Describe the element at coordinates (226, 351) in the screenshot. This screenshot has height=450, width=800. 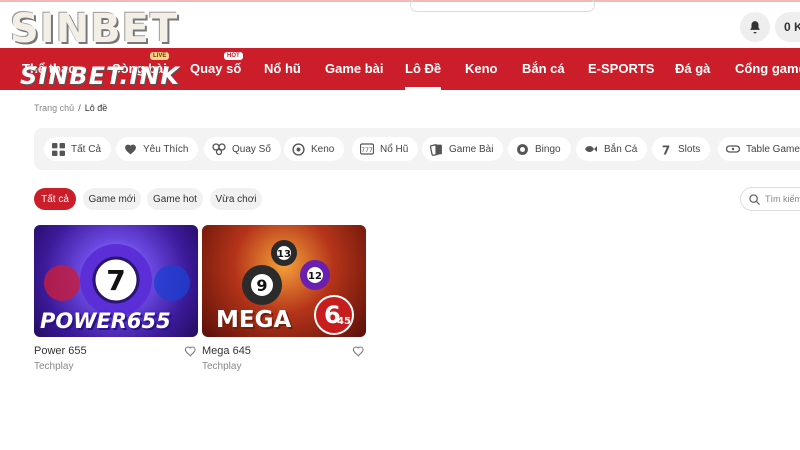
I see `game-name: Mega 645` at that location.